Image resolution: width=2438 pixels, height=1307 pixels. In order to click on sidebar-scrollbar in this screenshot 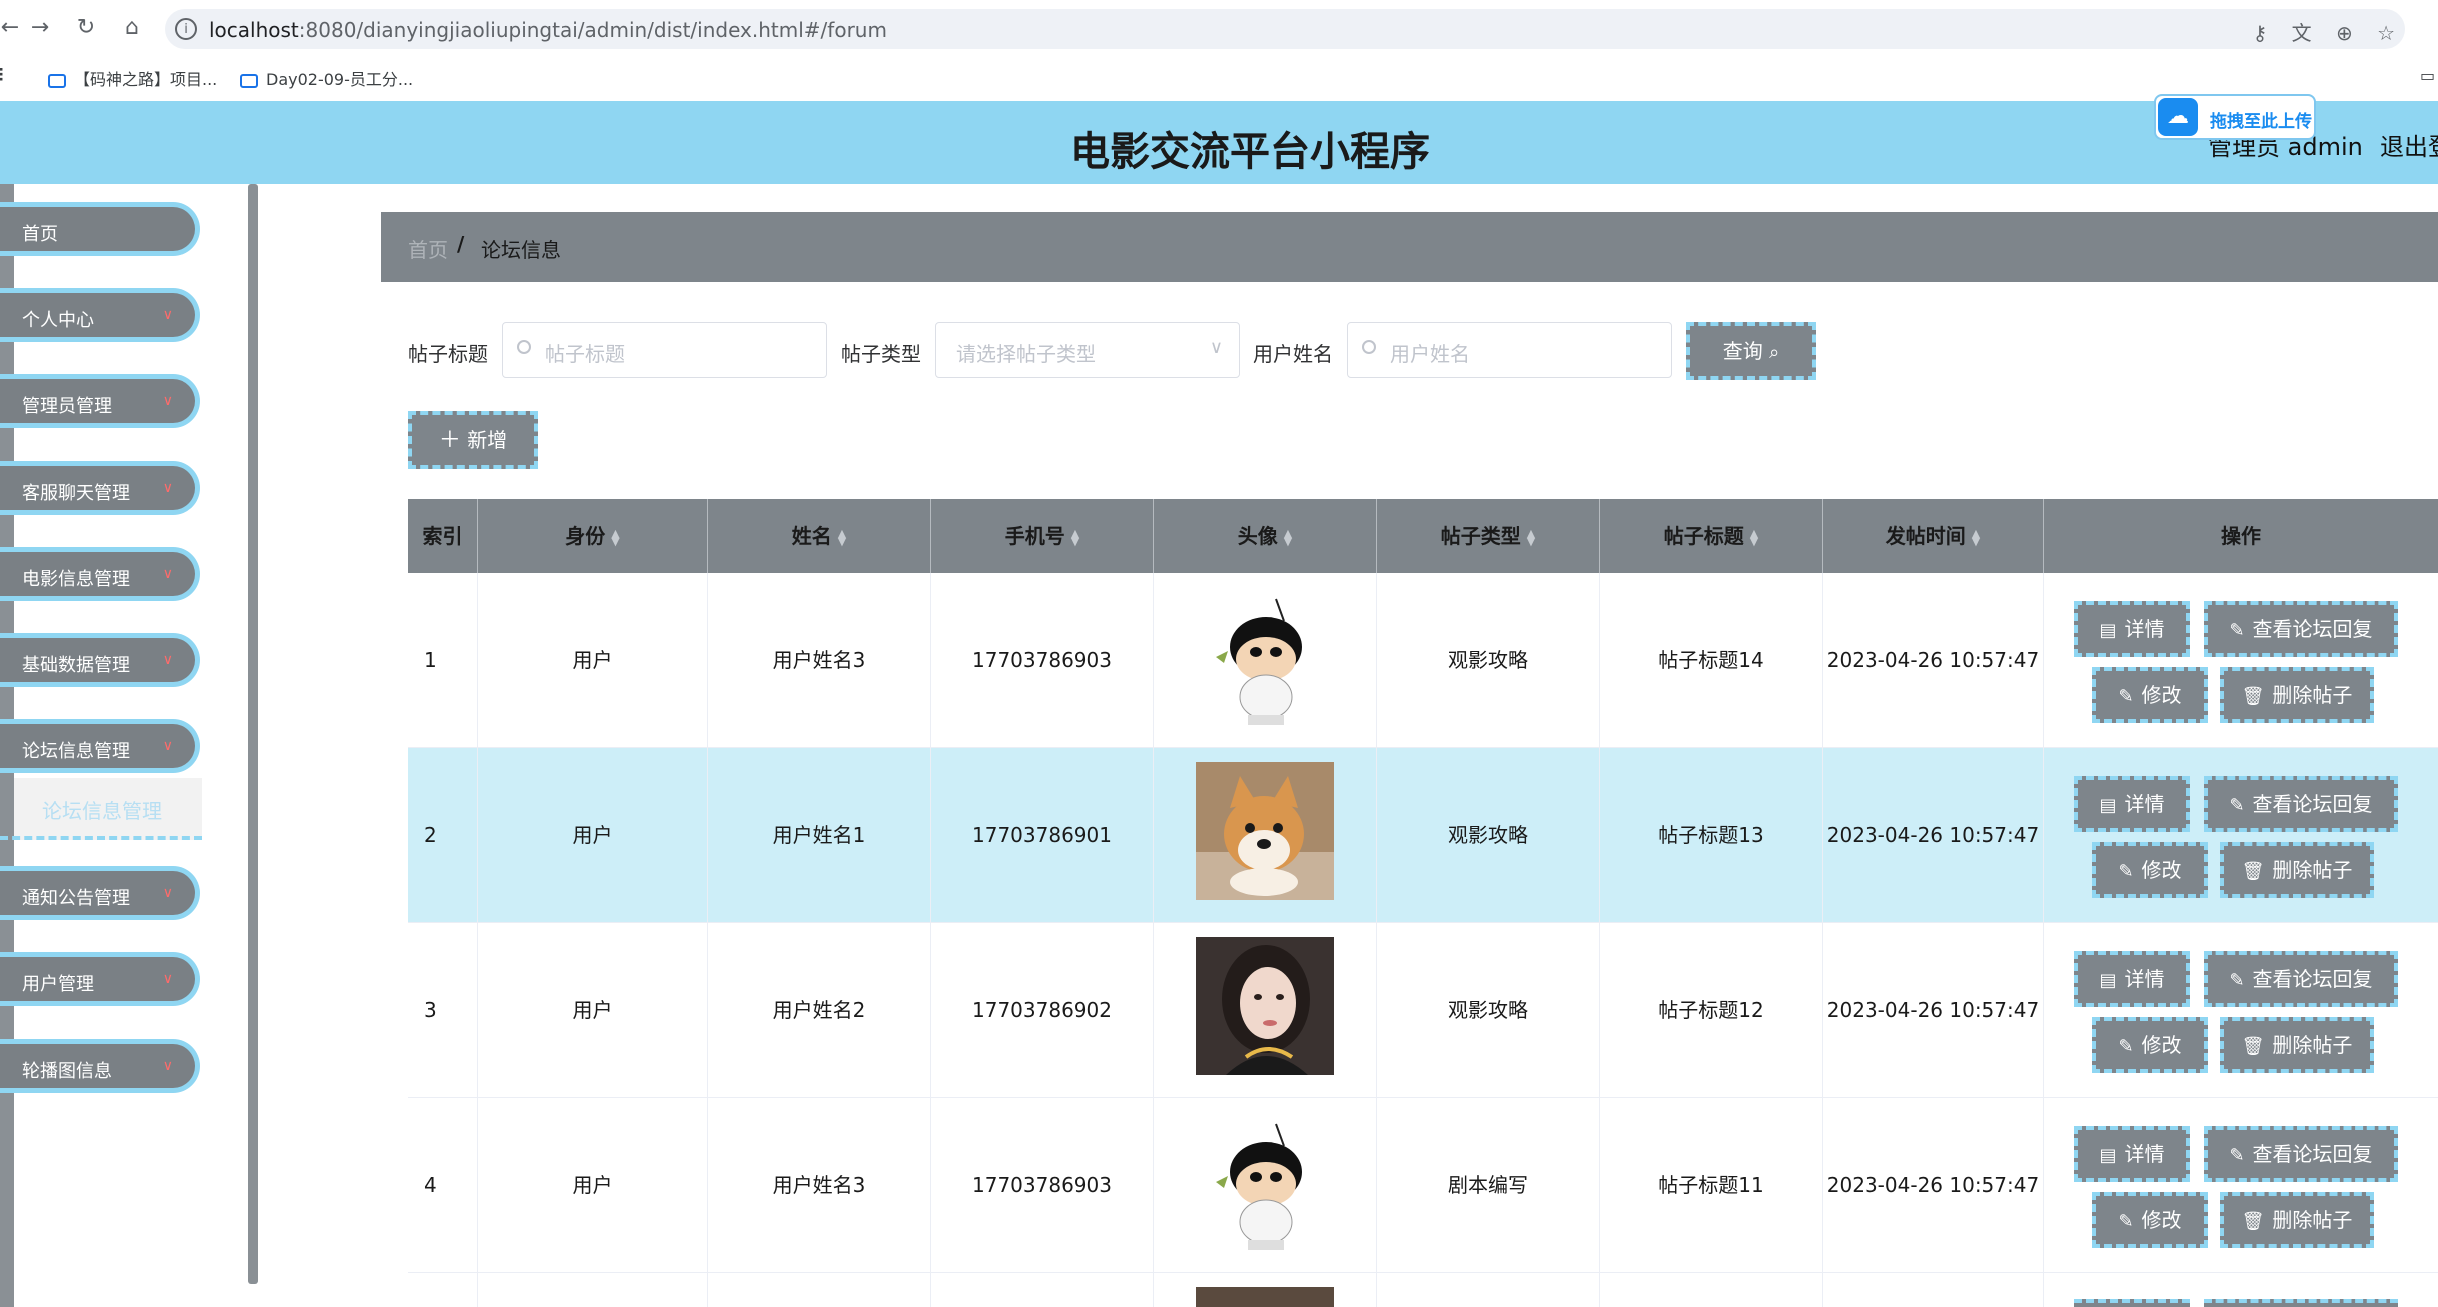, I will do `click(253, 734)`.